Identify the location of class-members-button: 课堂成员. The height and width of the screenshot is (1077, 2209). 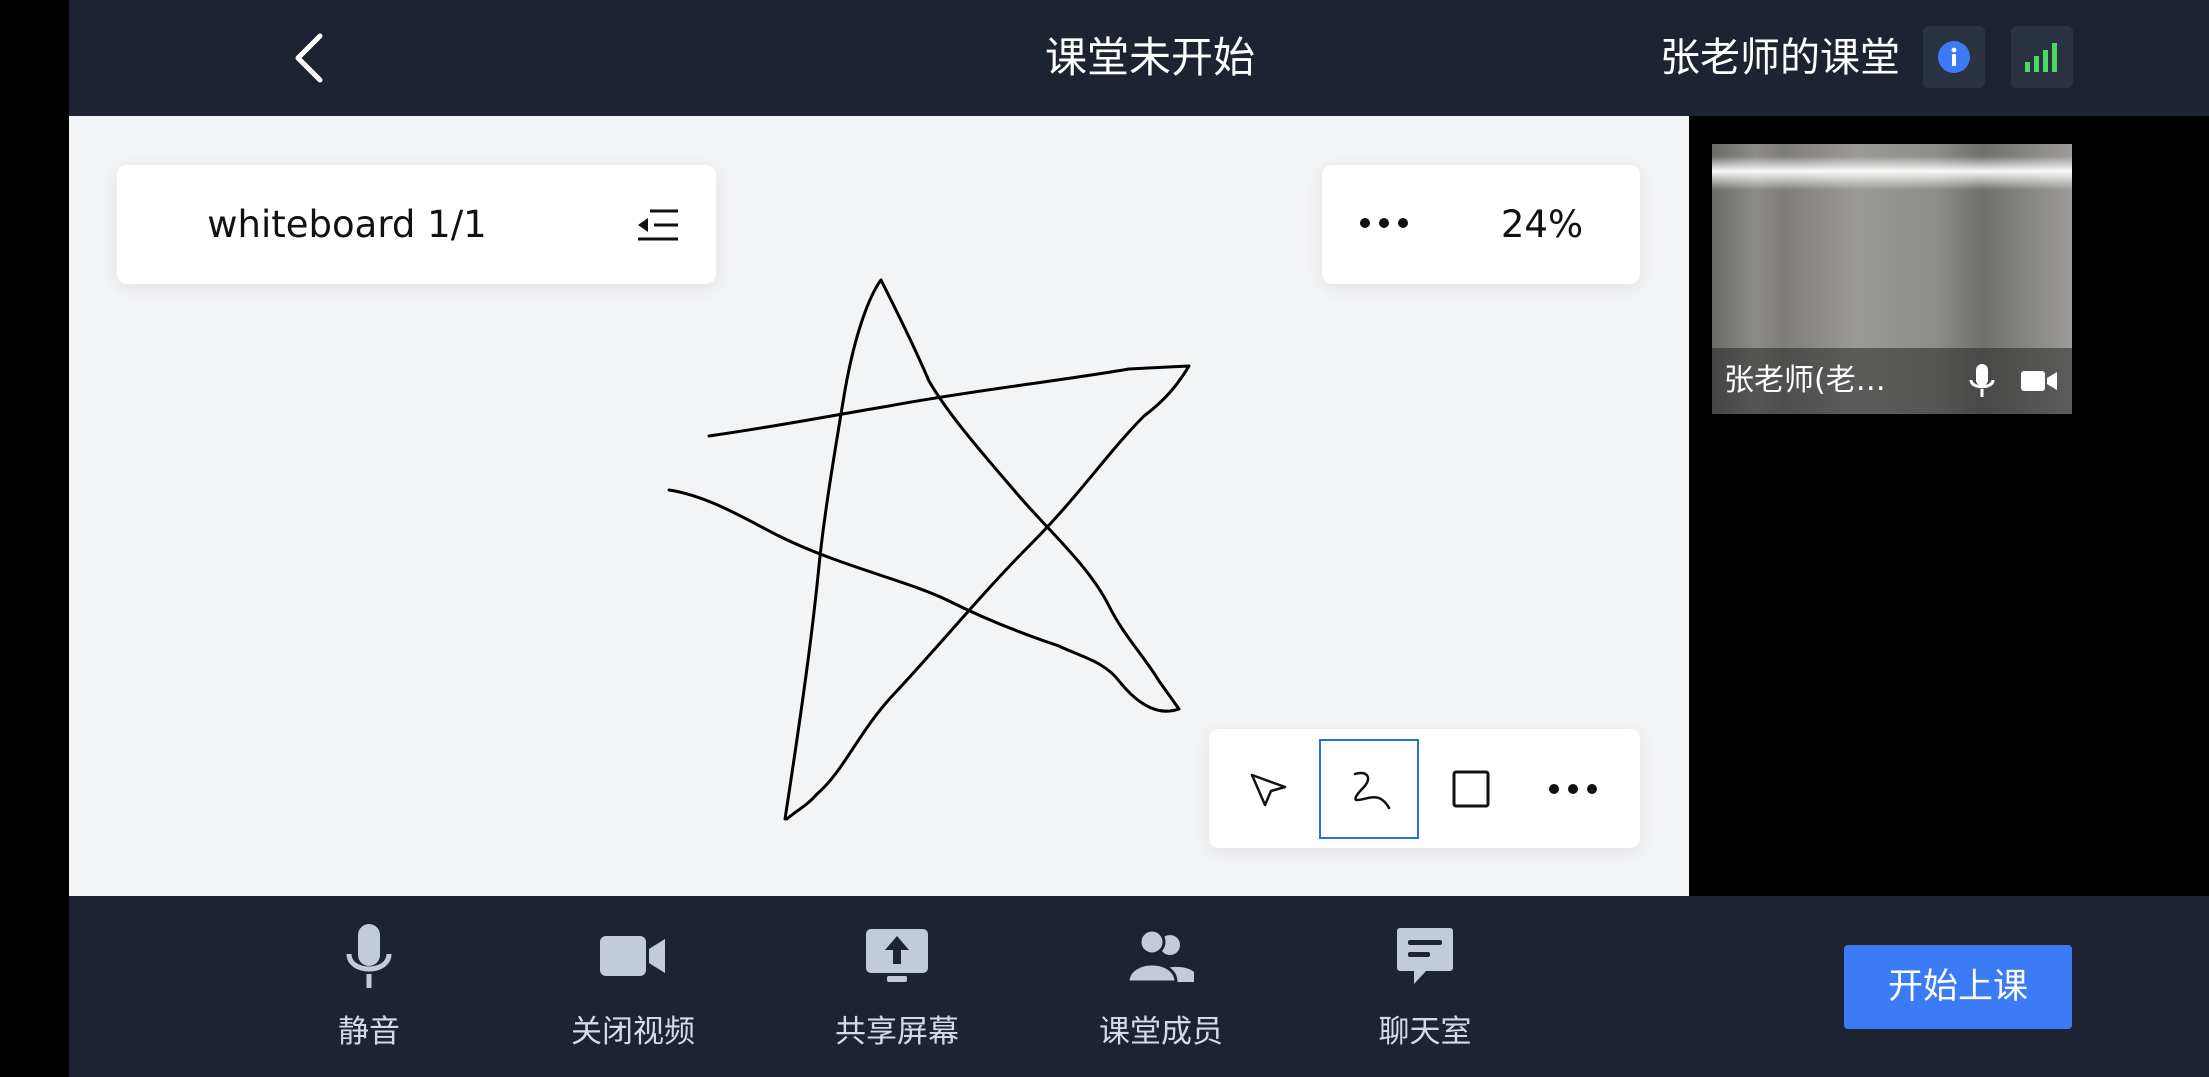
(1161, 991).